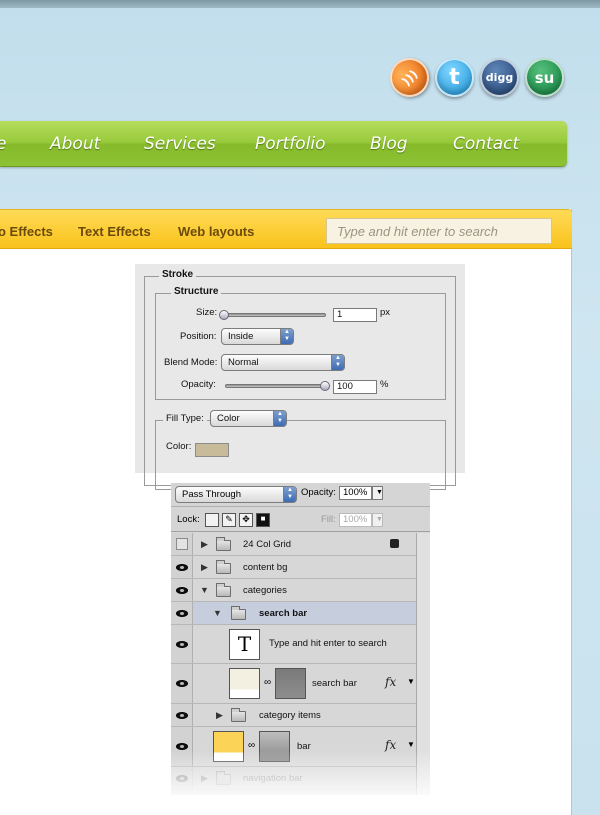 This screenshot has width=600, height=815. I want to click on size-slider, so click(274, 315).